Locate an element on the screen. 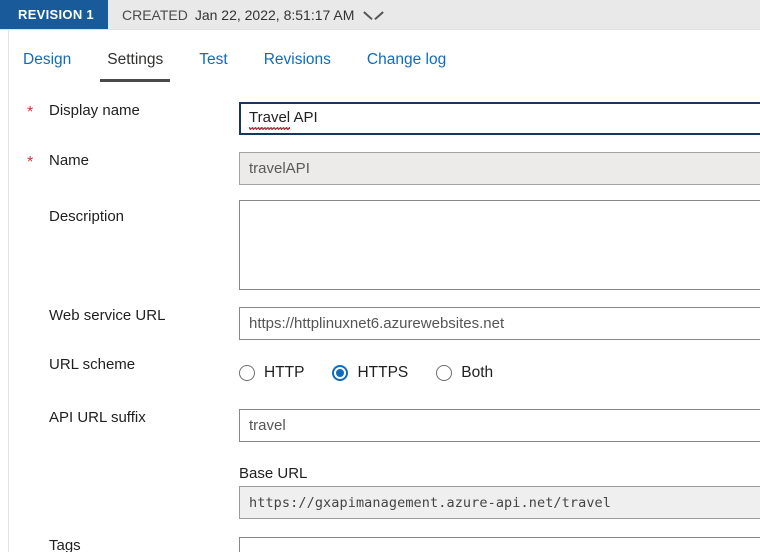 The image size is (760, 552). form-row-name: * Name is located at coordinates (384, 168).